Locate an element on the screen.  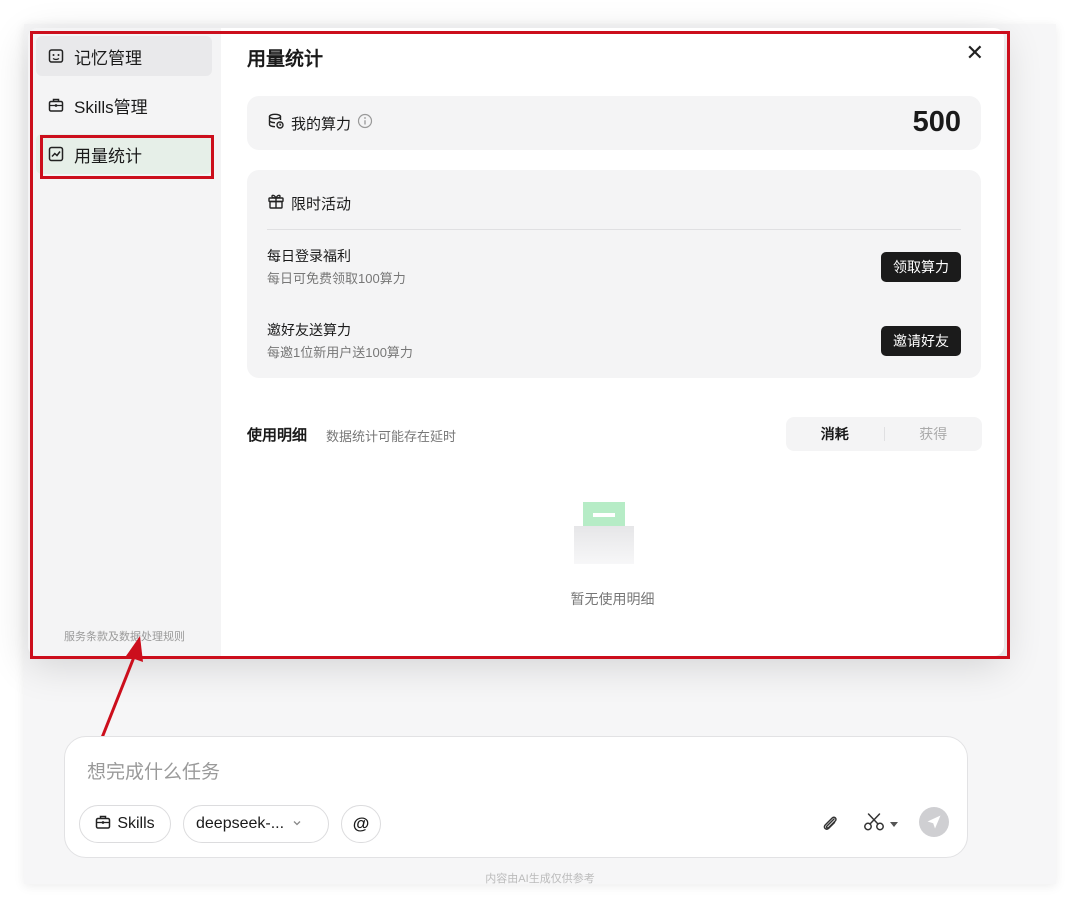
skills-button: Skills is located at coordinates (125, 824).